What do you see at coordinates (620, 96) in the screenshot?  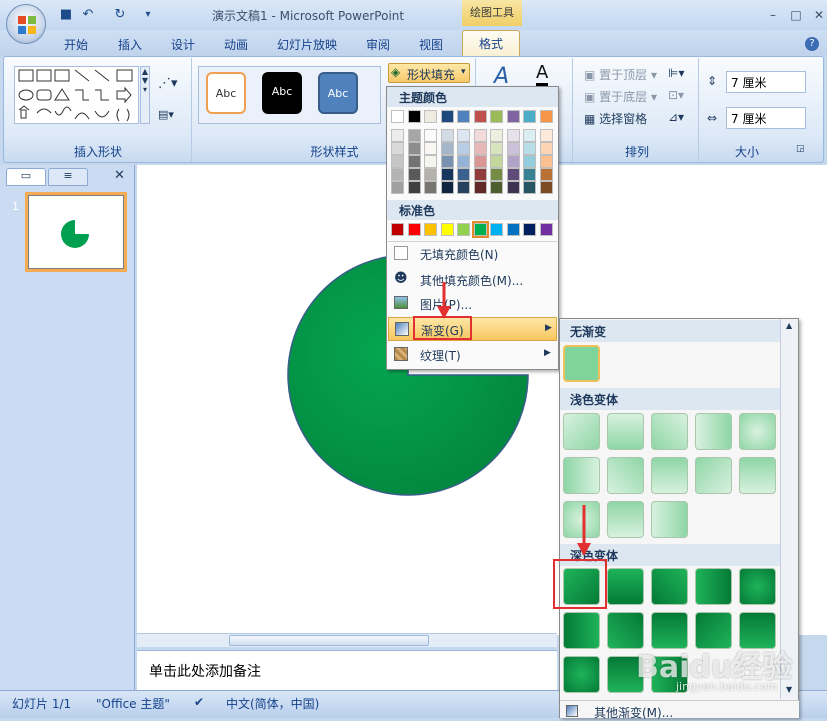 I see `send-back-button: ▣ 置于底层 ▾` at bounding box center [620, 96].